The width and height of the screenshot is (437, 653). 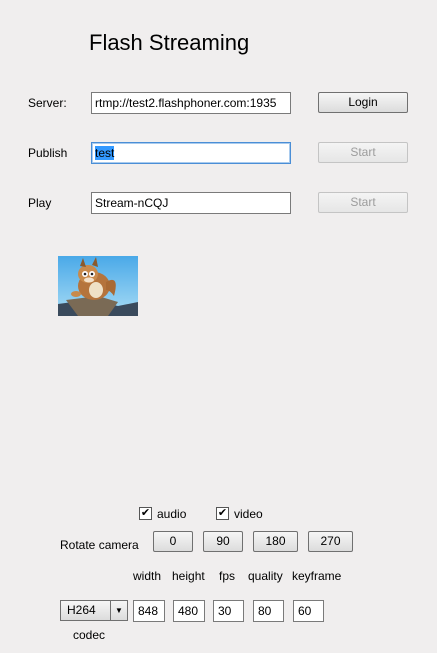 What do you see at coordinates (317, 576) in the screenshot?
I see `keyframe-header: keyframe` at bounding box center [317, 576].